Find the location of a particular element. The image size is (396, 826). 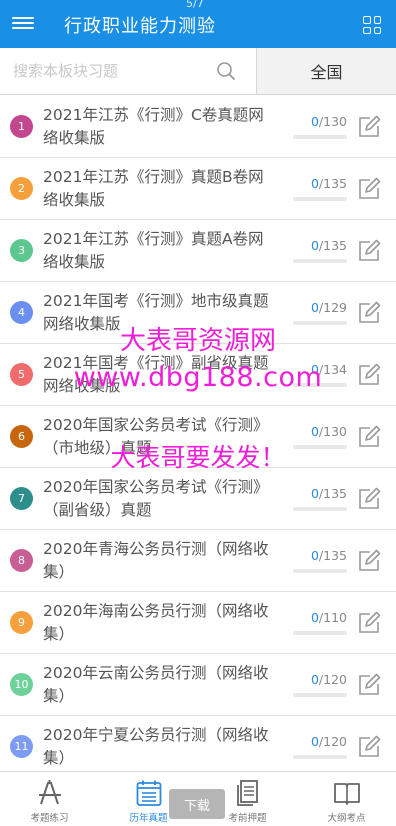

item-title: 2021年国考《行测》副省级真题网络收集版 is located at coordinates (156, 374).